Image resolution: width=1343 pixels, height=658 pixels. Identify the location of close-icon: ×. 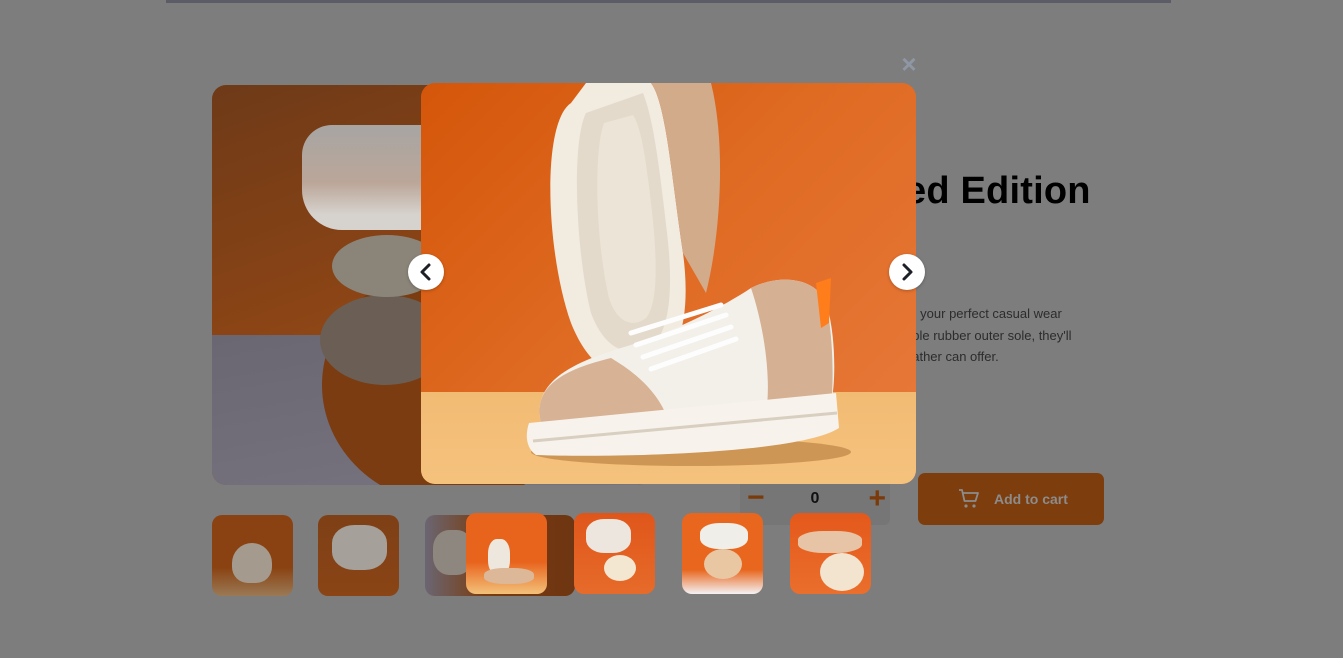
(909, 64).